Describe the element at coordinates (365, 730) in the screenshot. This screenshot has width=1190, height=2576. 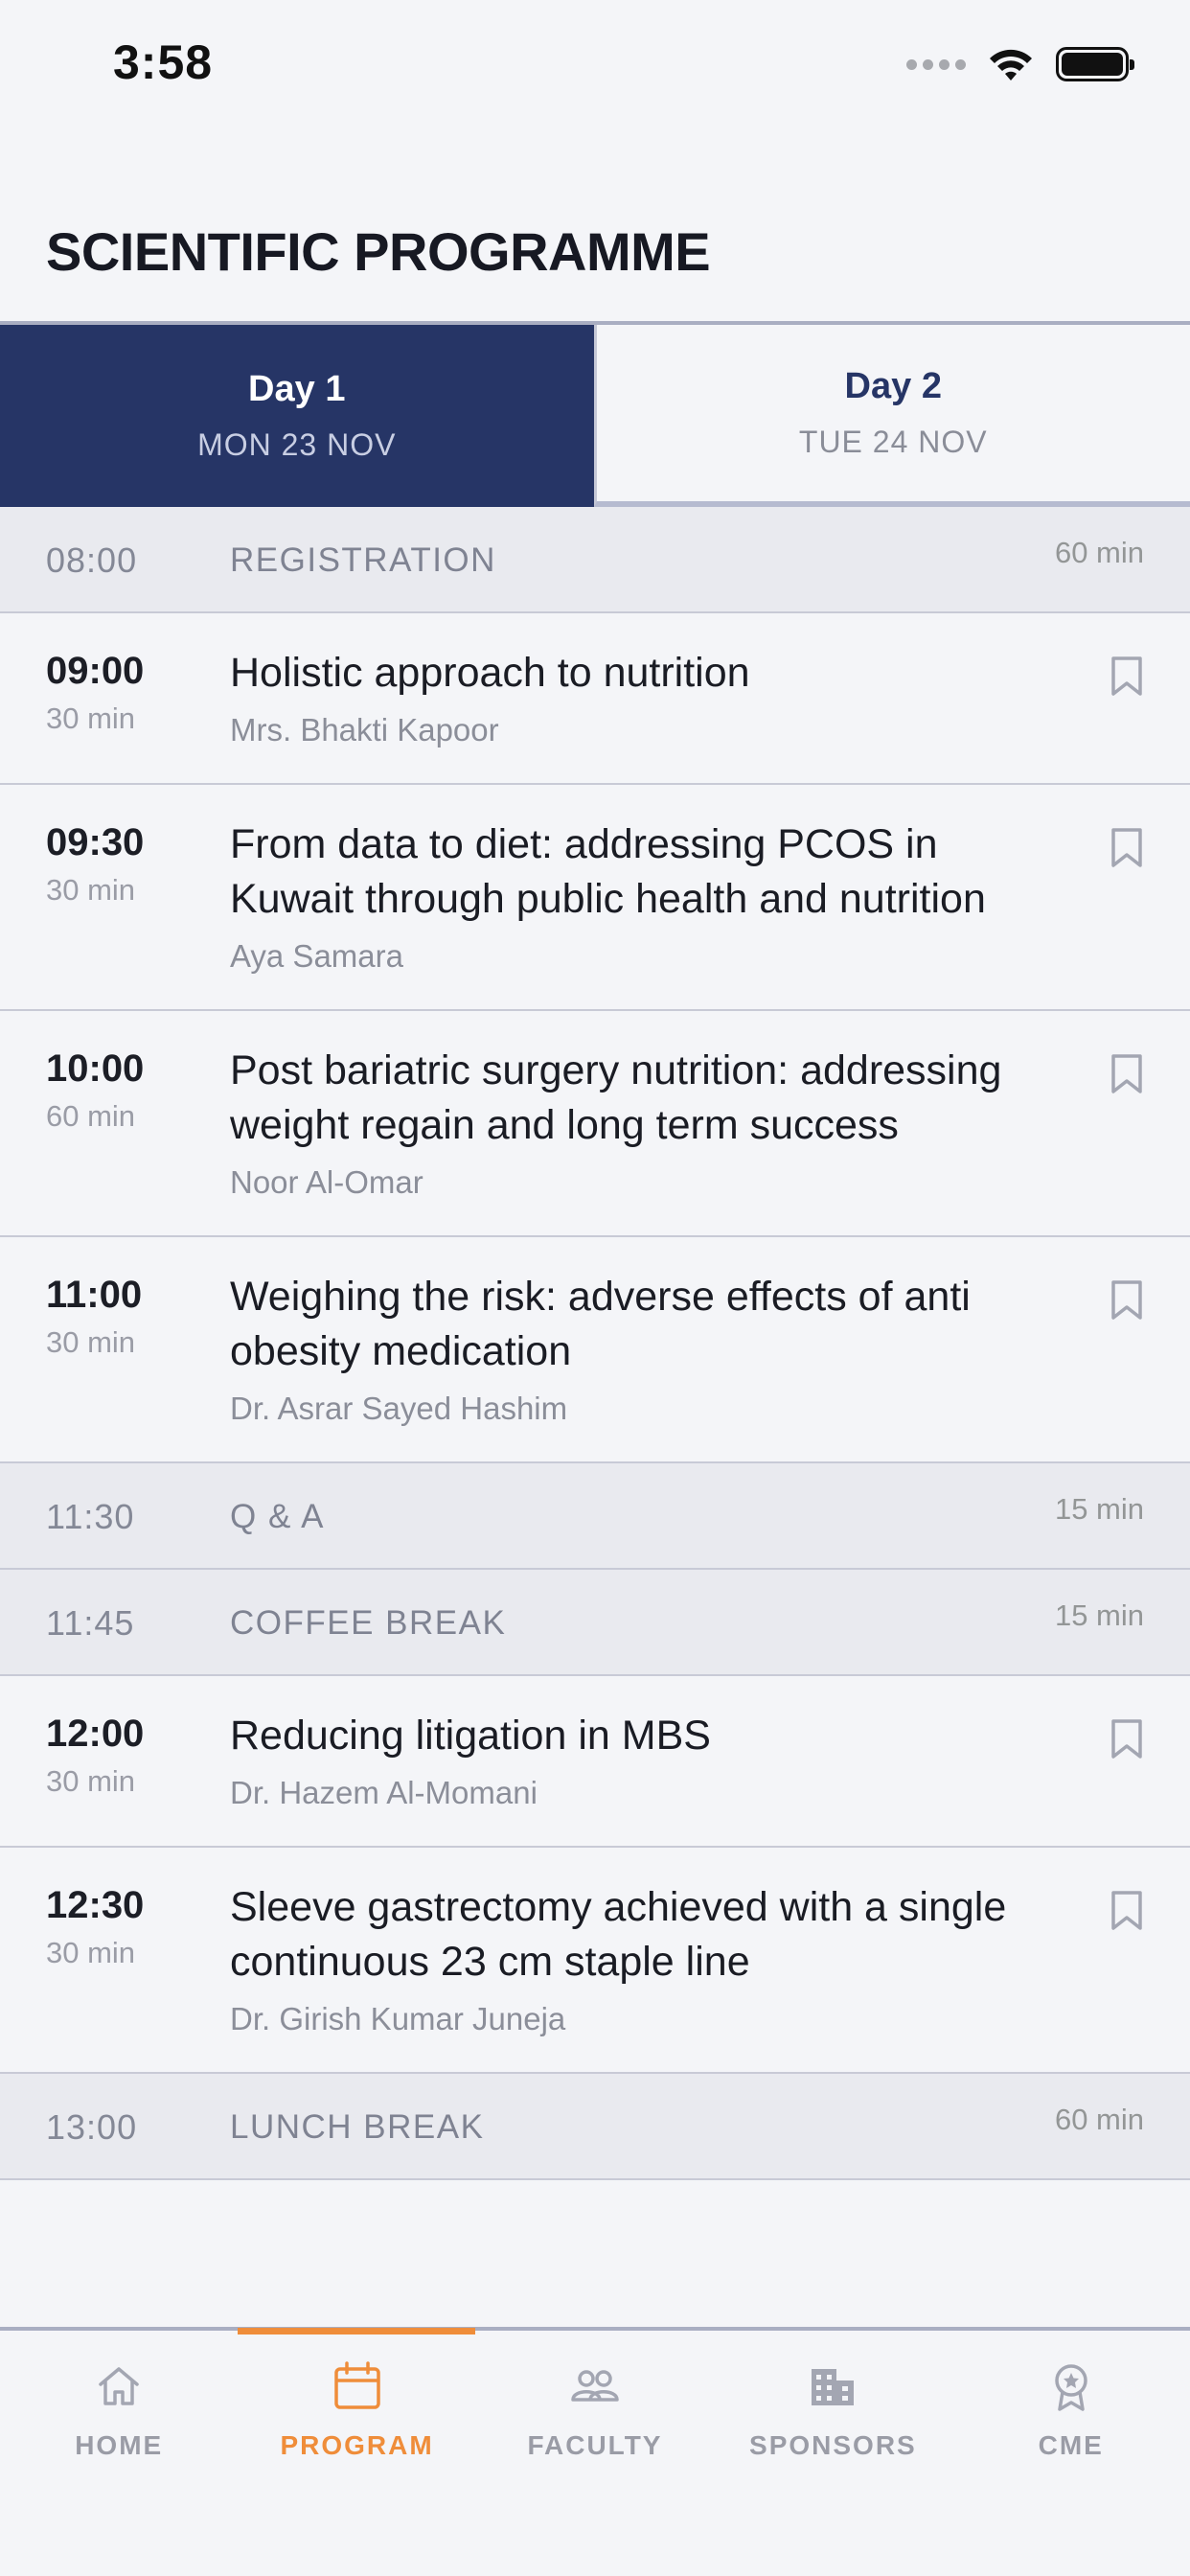
I see `session-speaker: Mrs. Bhakti Kapoor` at that location.